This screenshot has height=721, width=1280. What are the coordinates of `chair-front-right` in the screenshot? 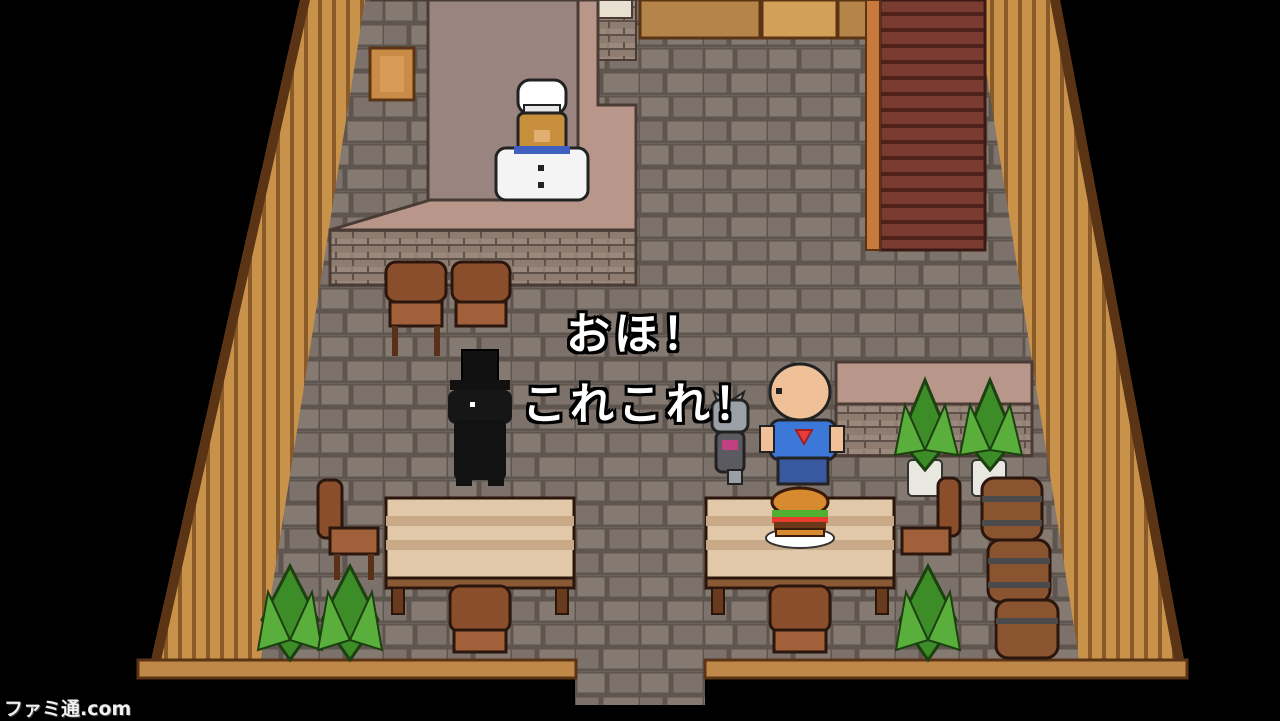 It's located at (800, 619).